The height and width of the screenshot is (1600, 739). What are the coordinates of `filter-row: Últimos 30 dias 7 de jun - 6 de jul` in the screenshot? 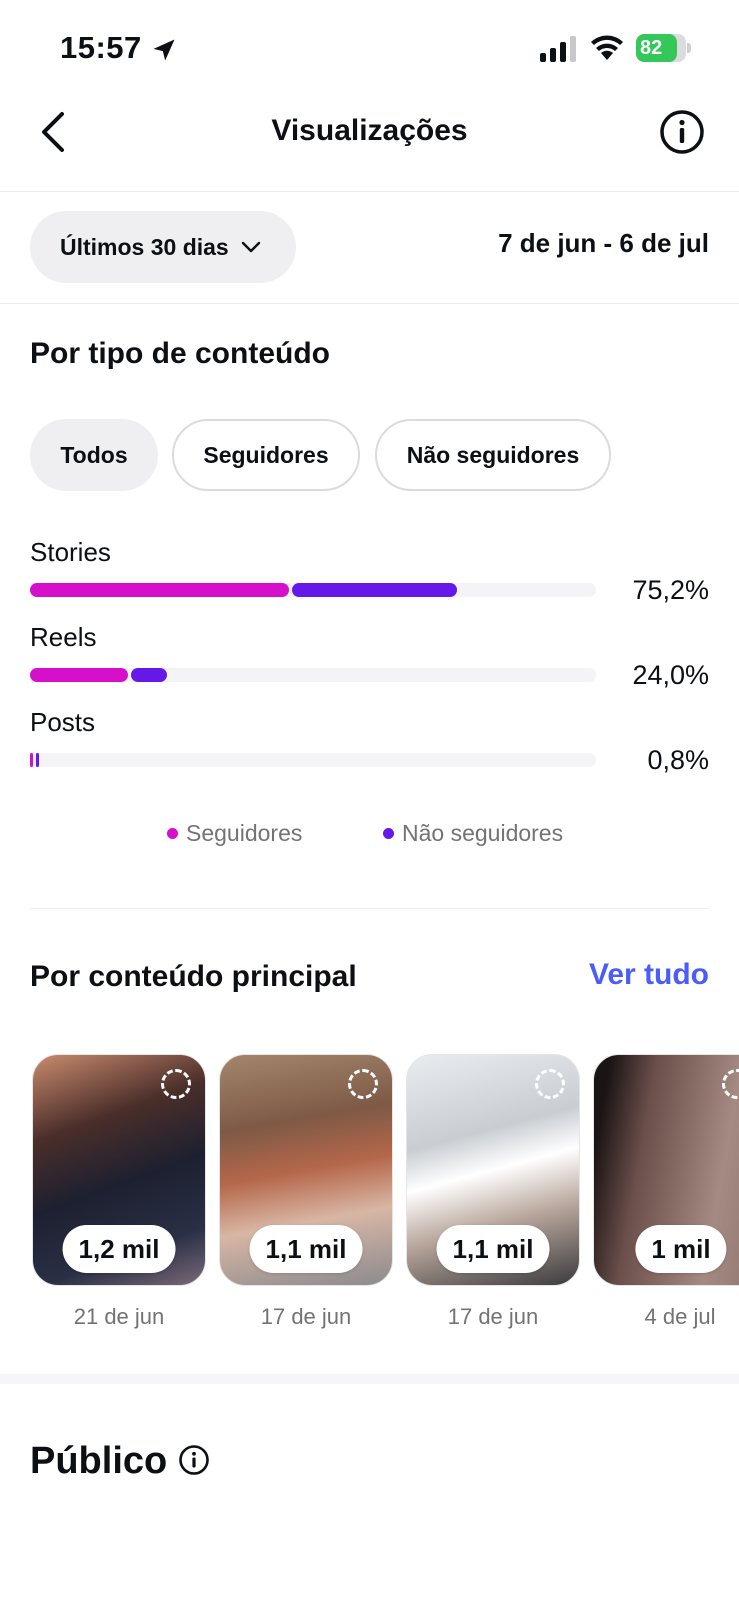 It's located at (369, 248).